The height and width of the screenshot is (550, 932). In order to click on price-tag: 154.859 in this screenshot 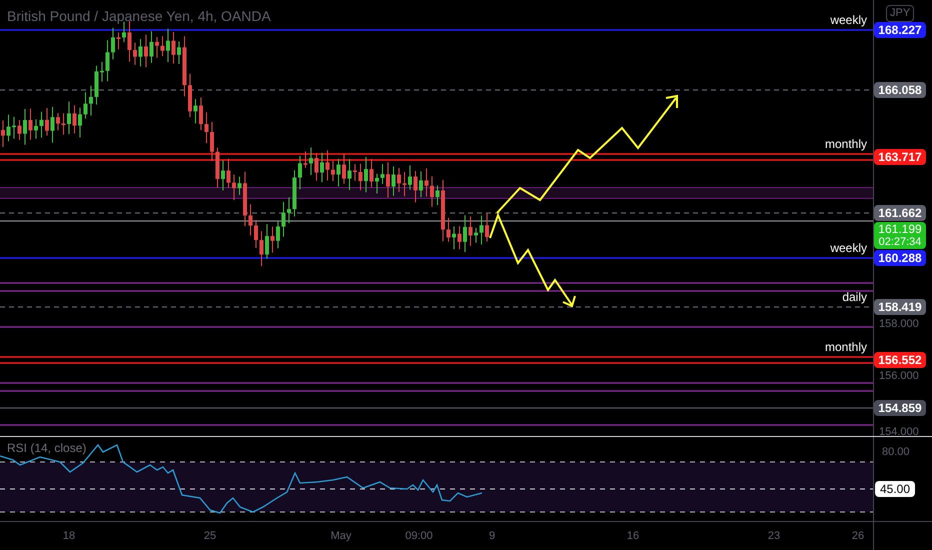, I will do `click(900, 408)`.